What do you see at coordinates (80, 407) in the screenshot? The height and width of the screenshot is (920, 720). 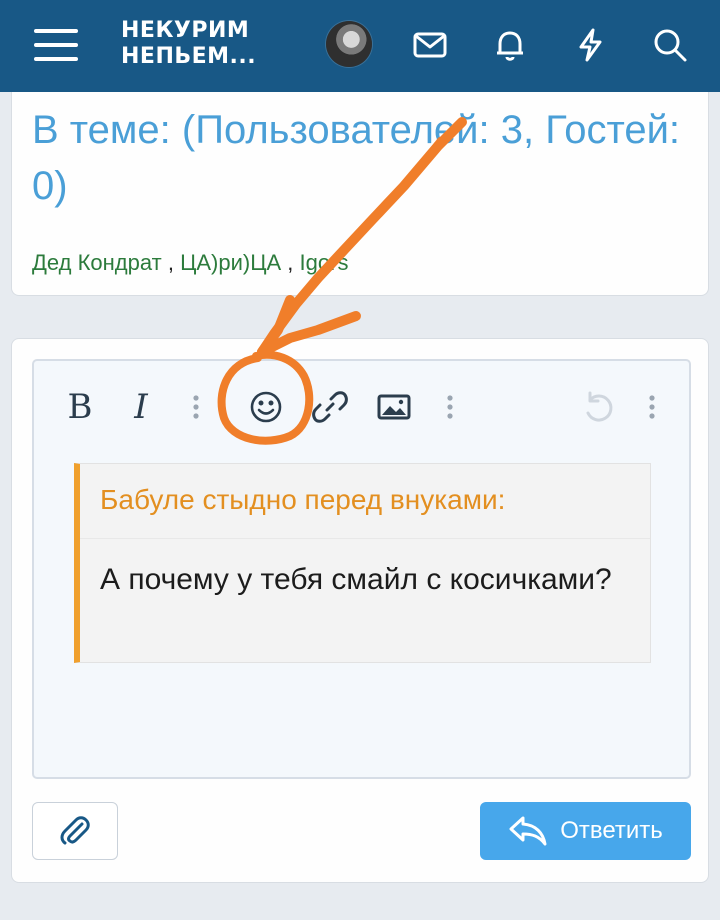 I see `bold-button: B` at bounding box center [80, 407].